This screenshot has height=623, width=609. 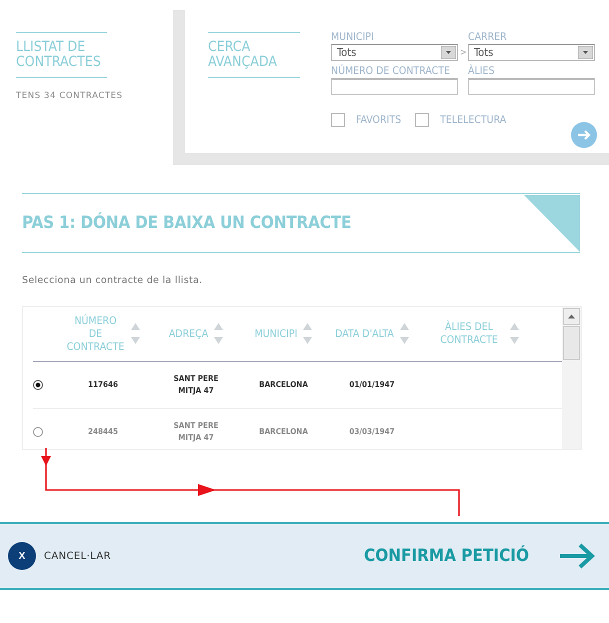 What do you see at coordinates (473, 120) in the screenshot?
I see `checkbox-label: TELELECTURA` at bounding box center [473, 120].